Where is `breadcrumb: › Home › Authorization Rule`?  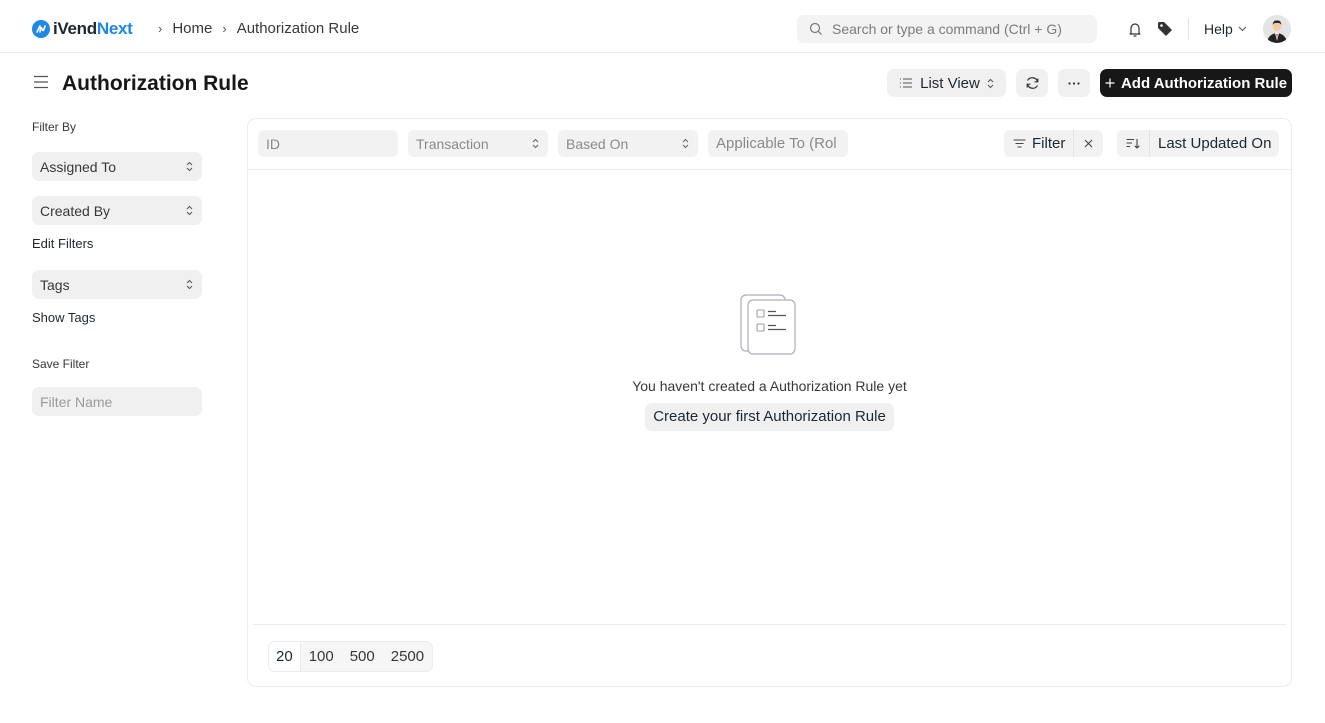
breadcrumb: › Home › Authorization Rule is located at coordinates (253, 28).